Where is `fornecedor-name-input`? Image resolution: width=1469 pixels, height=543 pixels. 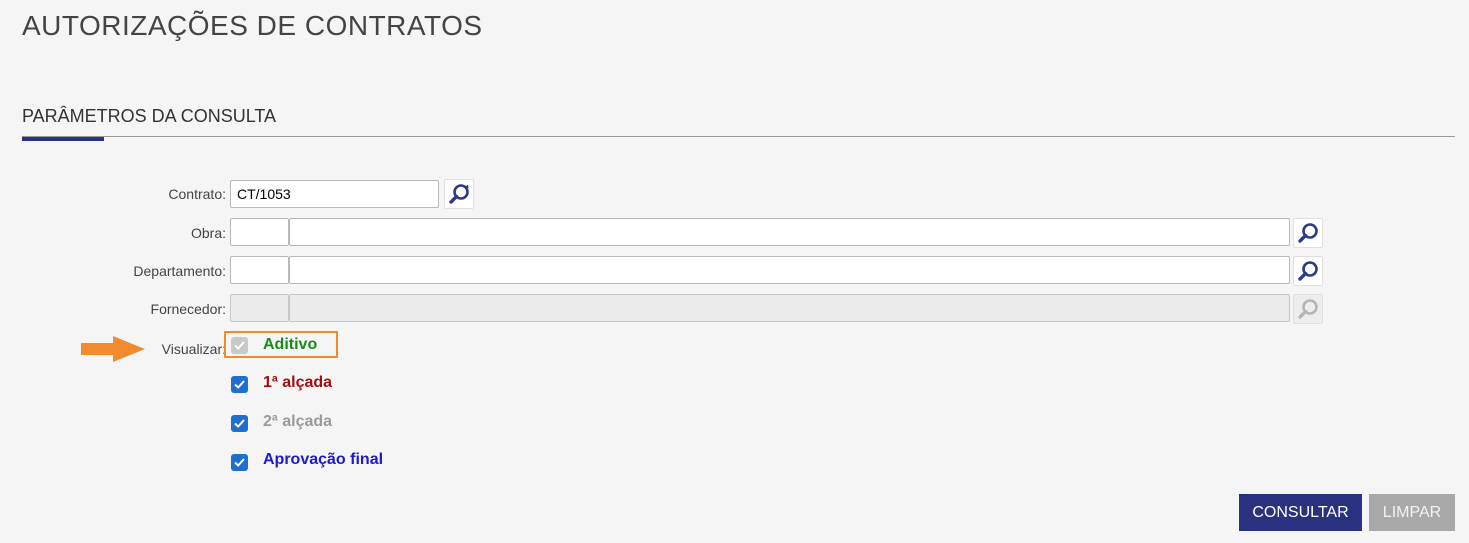
fornecedor-name-input is located at coordinates (789, 308).